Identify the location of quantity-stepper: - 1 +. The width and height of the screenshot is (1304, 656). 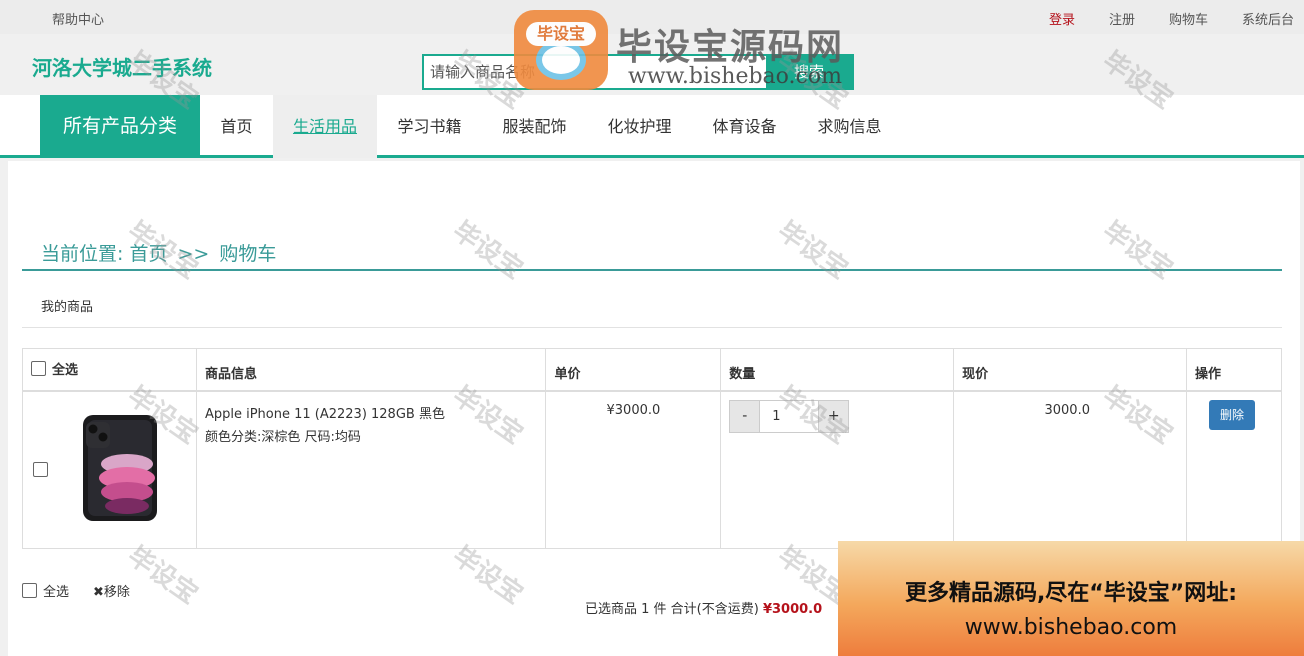
(837, 416).